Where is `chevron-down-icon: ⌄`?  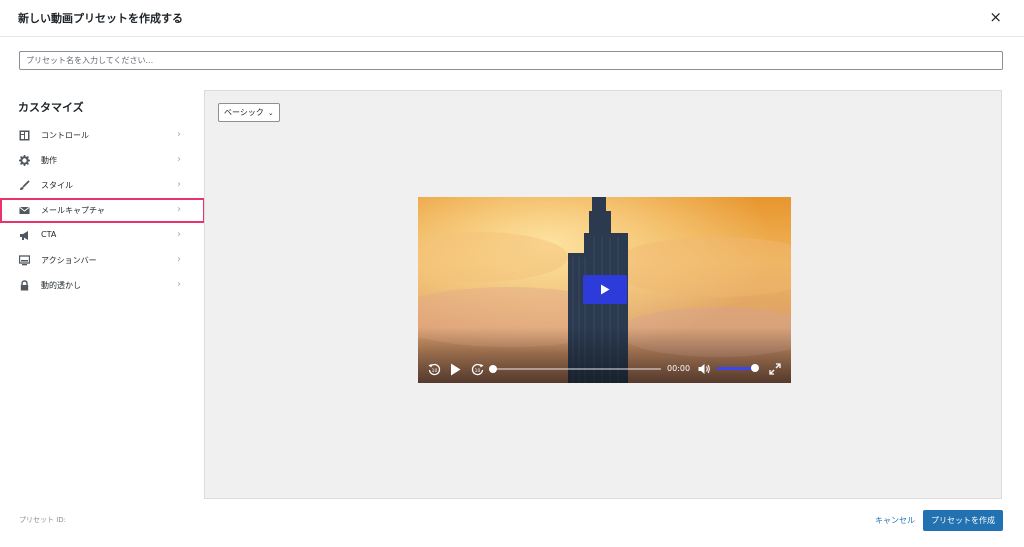 chevron-down-icon: ⌄ is located at coordinates (270, 112).